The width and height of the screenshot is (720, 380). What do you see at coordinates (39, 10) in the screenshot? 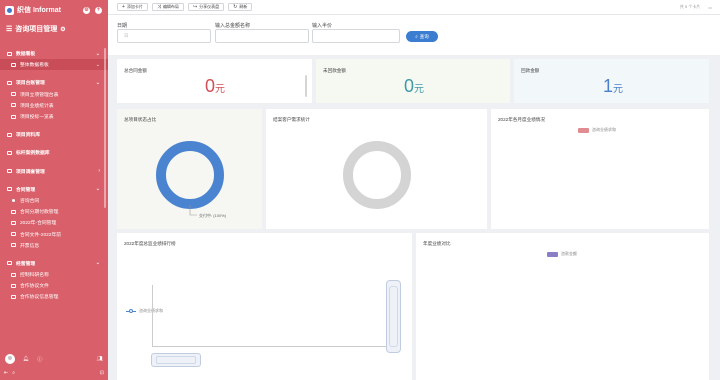
I see `brand-name: 织信 Informat` at bounding box center [39, 10].